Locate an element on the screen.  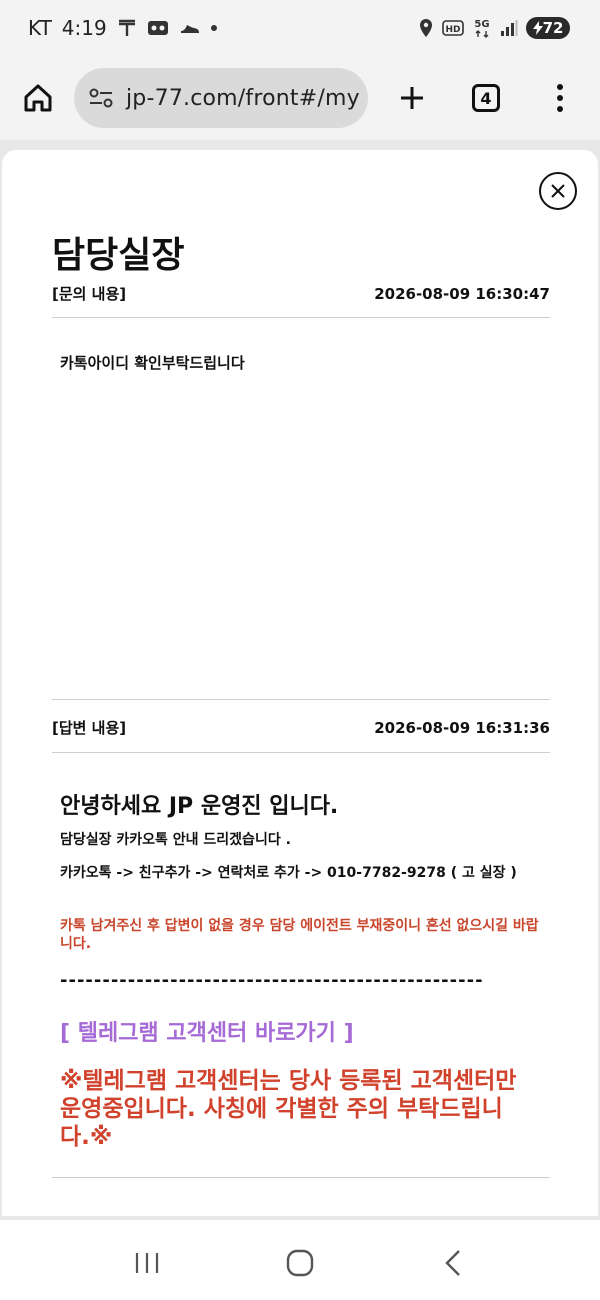
answer-time: 2026-08-09 16:31:36 is located at coordinates (462, 727).